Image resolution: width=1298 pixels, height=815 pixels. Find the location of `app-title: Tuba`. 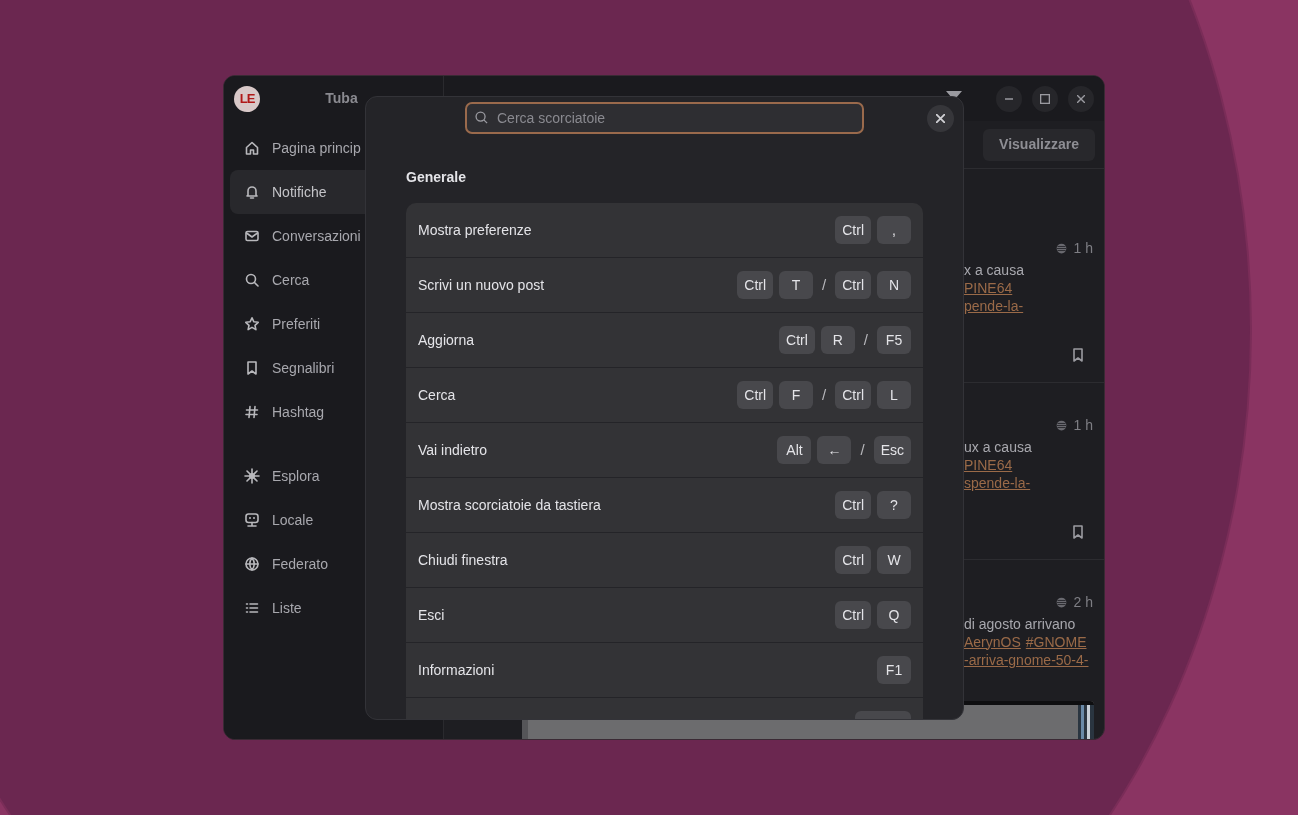

app-title: Tuba is located at coordinates (341, 98).